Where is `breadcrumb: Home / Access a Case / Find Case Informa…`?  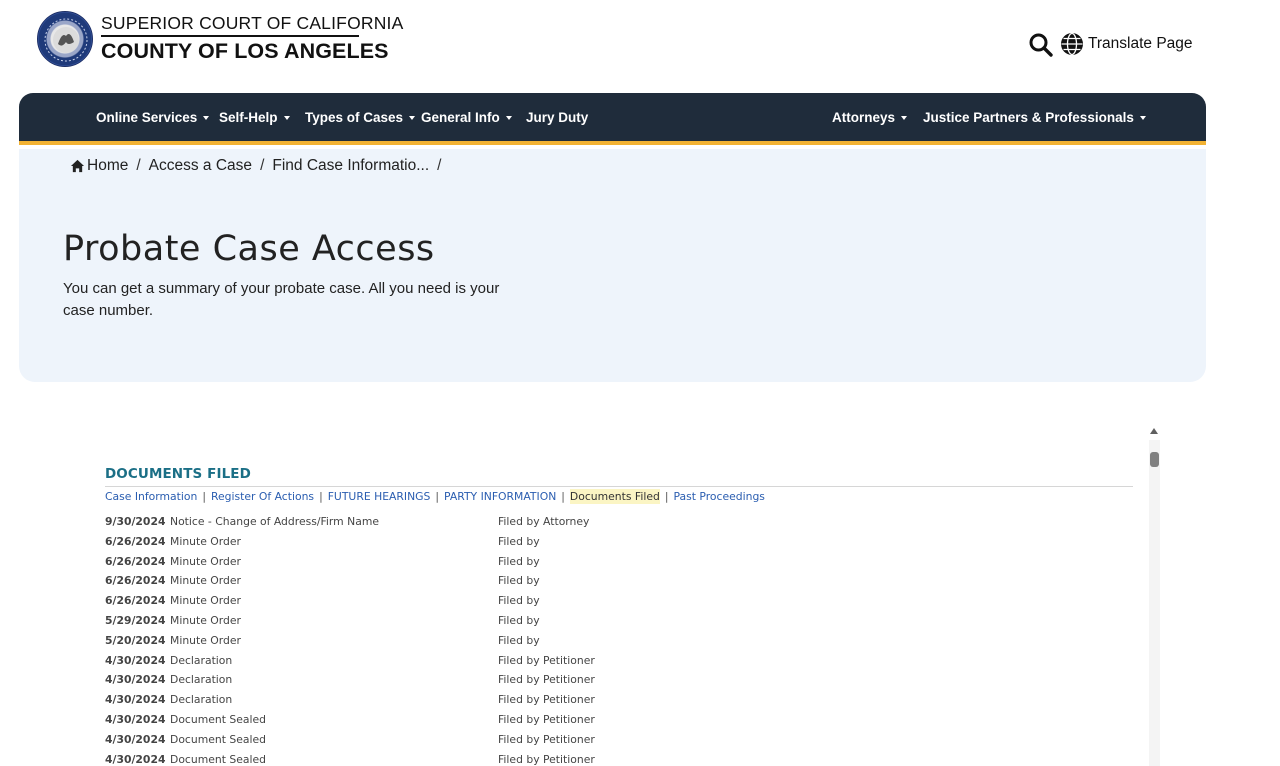 breadcrumb: Home / Access a Case / Find Case Informa… is located at coordinates (259, 166).